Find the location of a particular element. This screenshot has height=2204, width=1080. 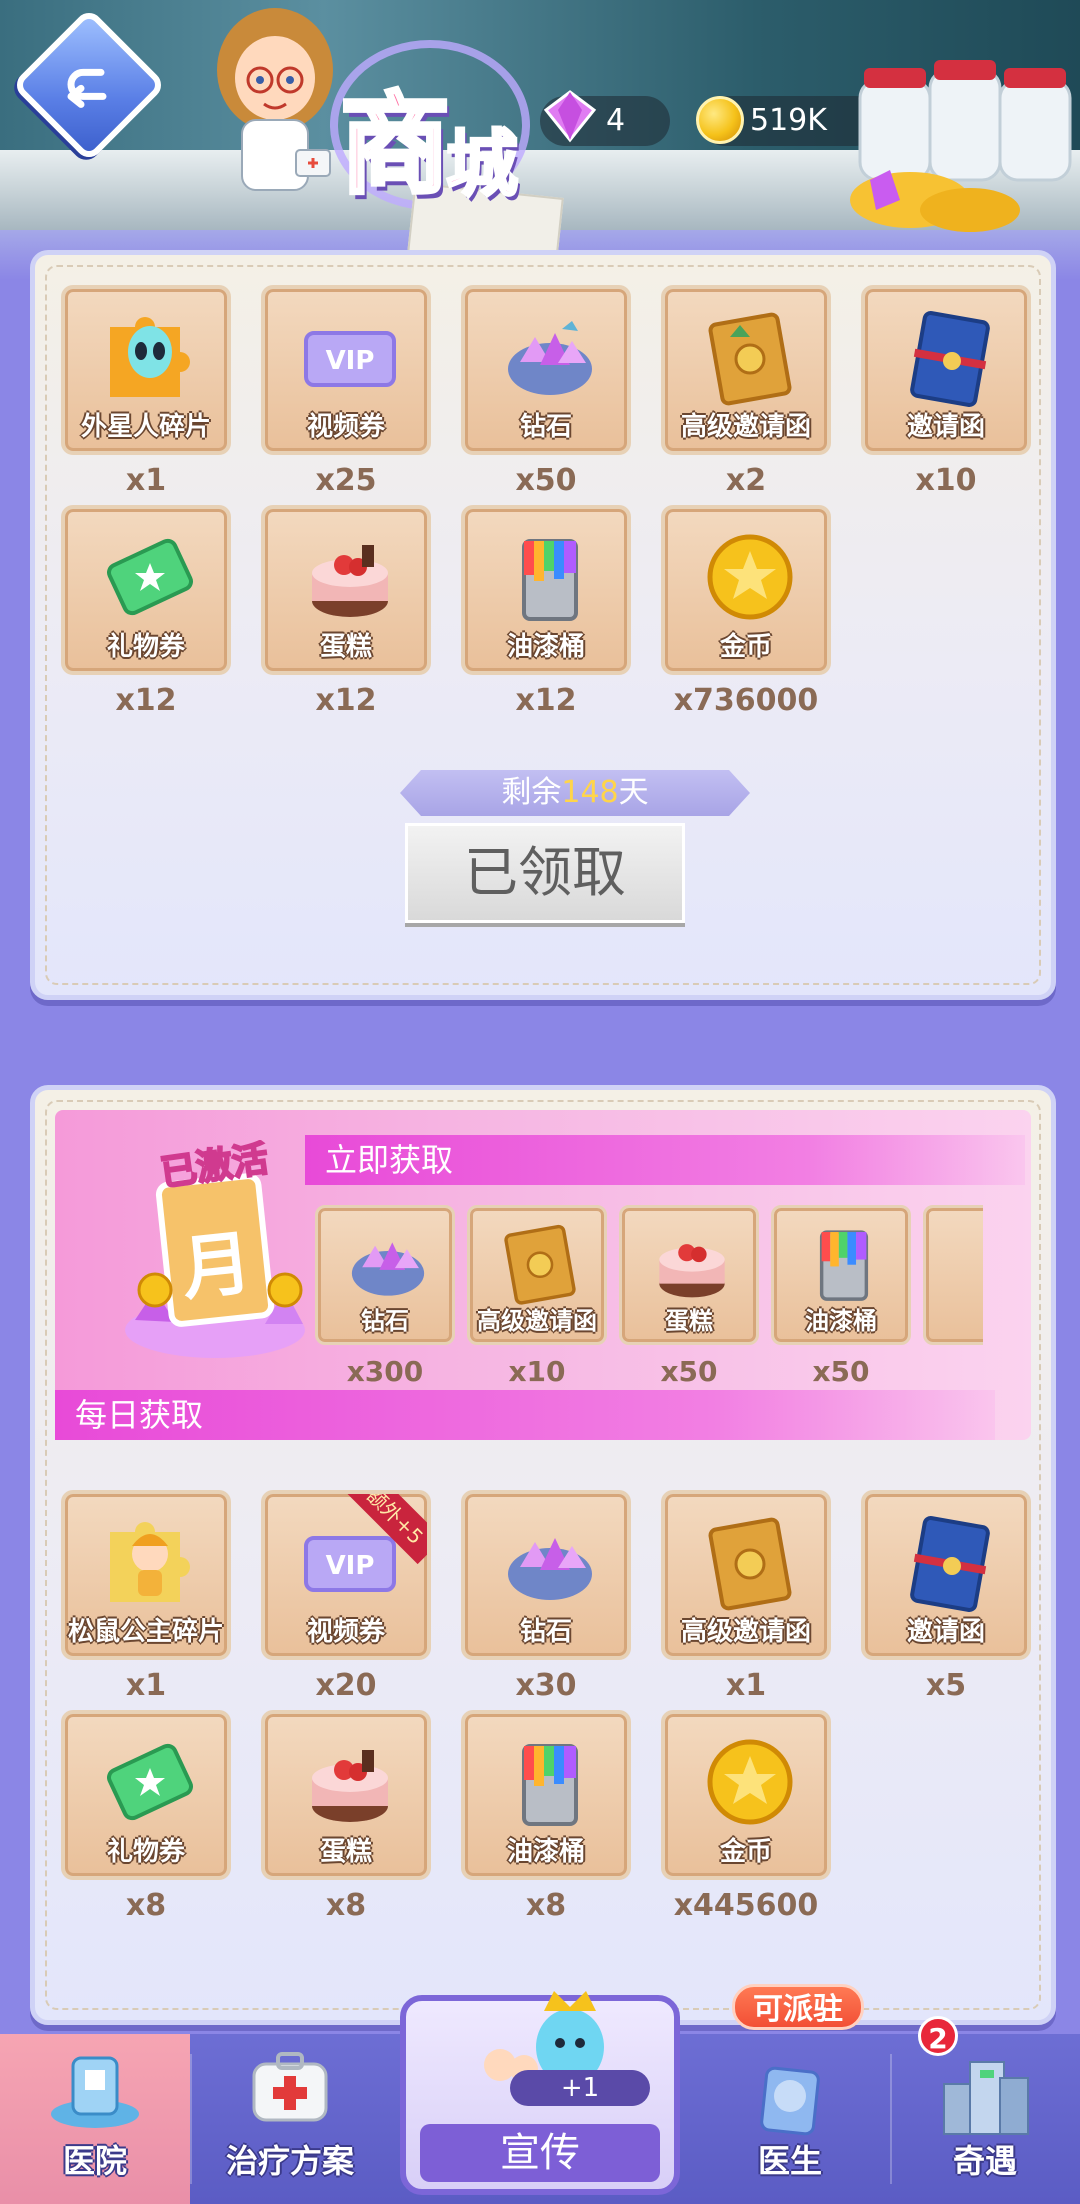

reward-quantity: x25 is located at coordinates (346, 480).